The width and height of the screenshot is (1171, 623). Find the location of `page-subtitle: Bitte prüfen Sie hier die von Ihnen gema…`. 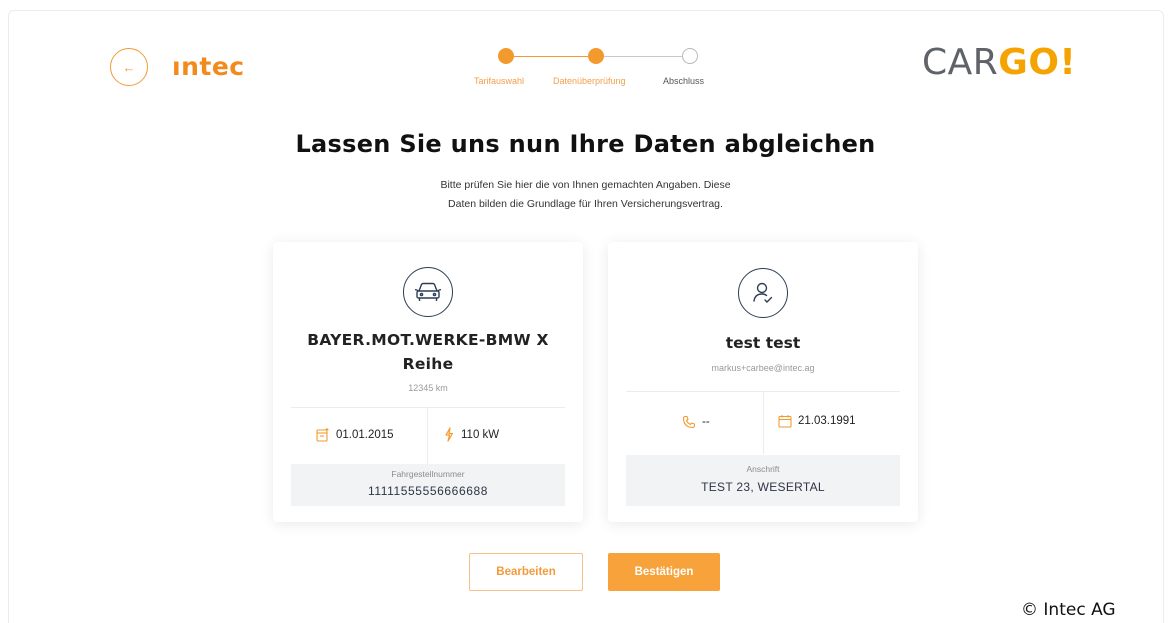

page-subtitle: Bitte prüfen Sie hier die von Ihnen gema… is located at coordinates (585, 195).